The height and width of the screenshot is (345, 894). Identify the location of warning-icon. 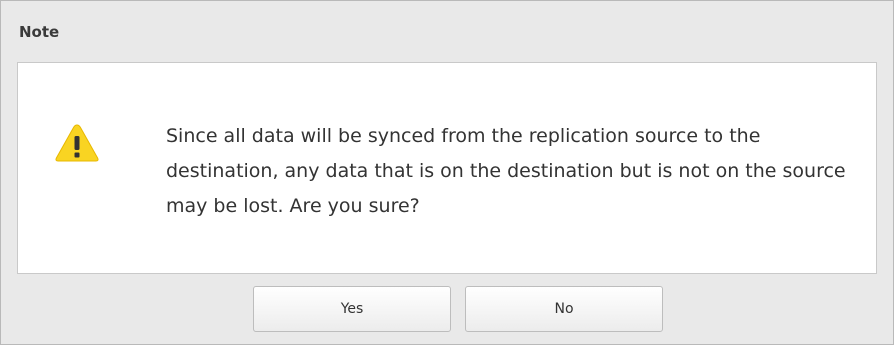
(77, 143).